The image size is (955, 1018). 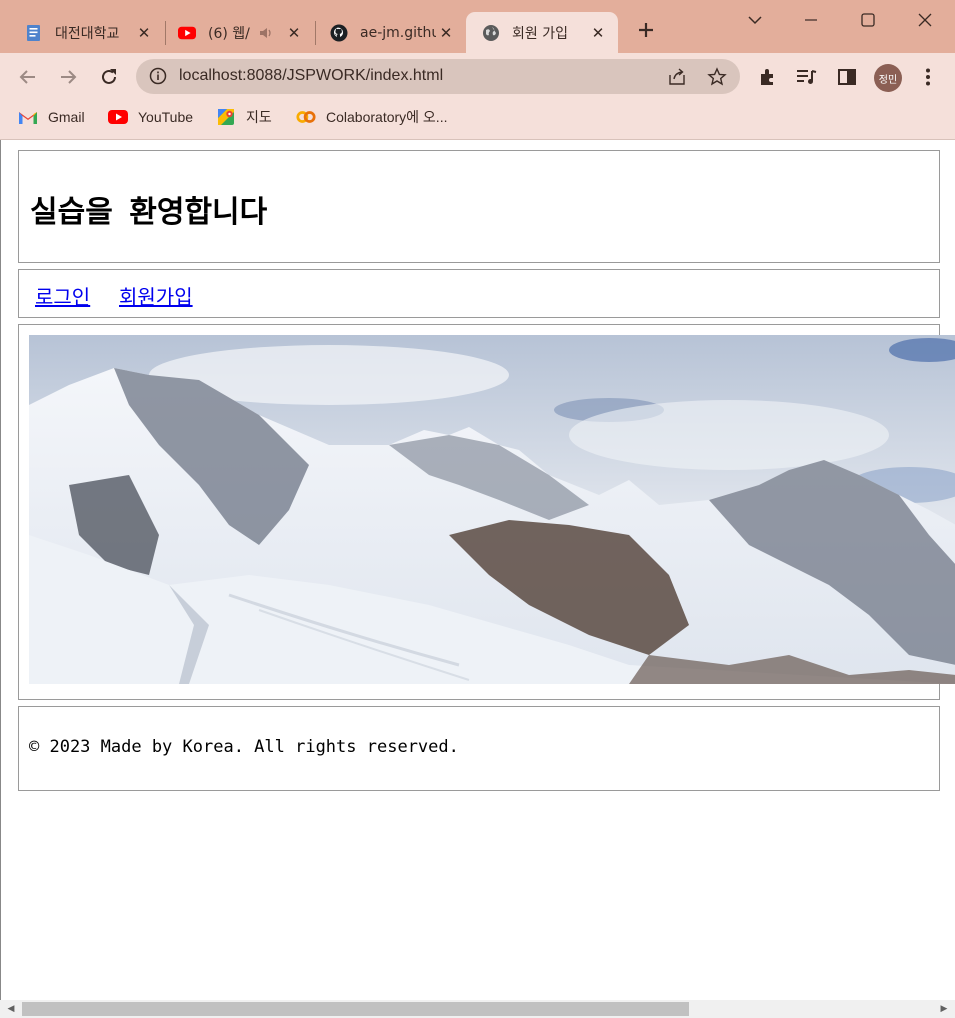 I want to click on forward-button, so click(x=68, y=77).